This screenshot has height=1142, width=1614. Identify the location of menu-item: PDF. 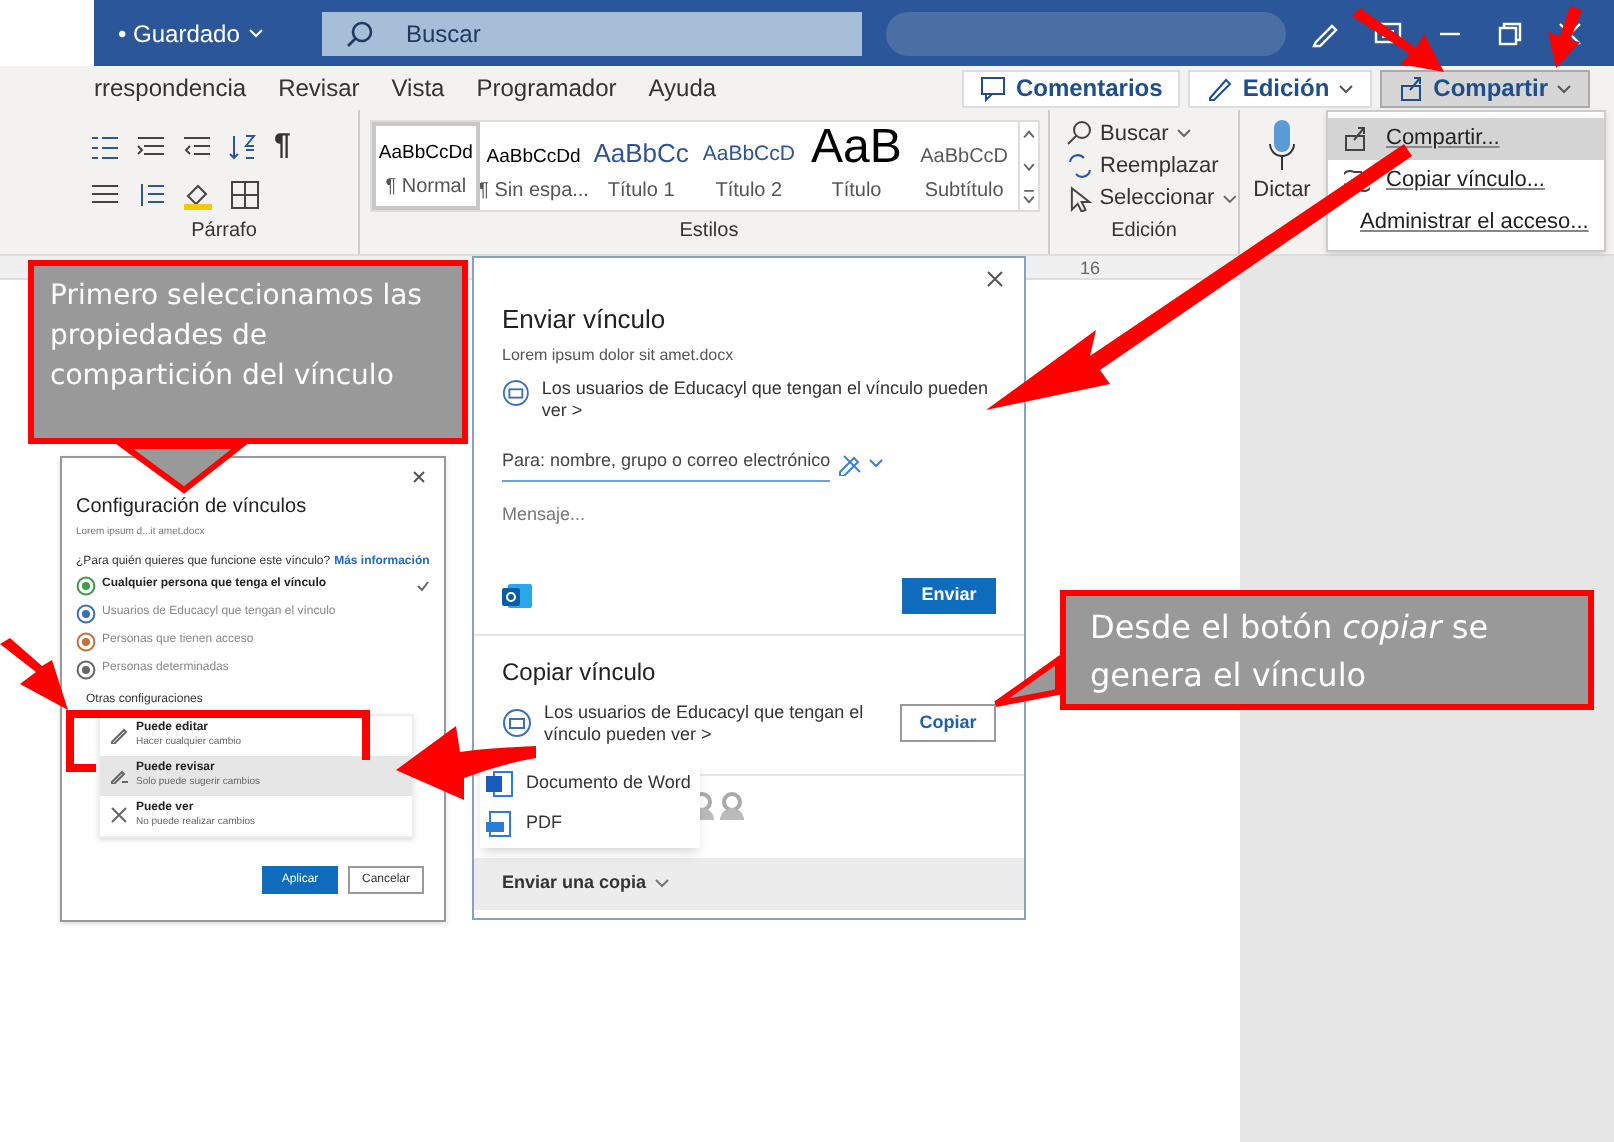
(590, 824).